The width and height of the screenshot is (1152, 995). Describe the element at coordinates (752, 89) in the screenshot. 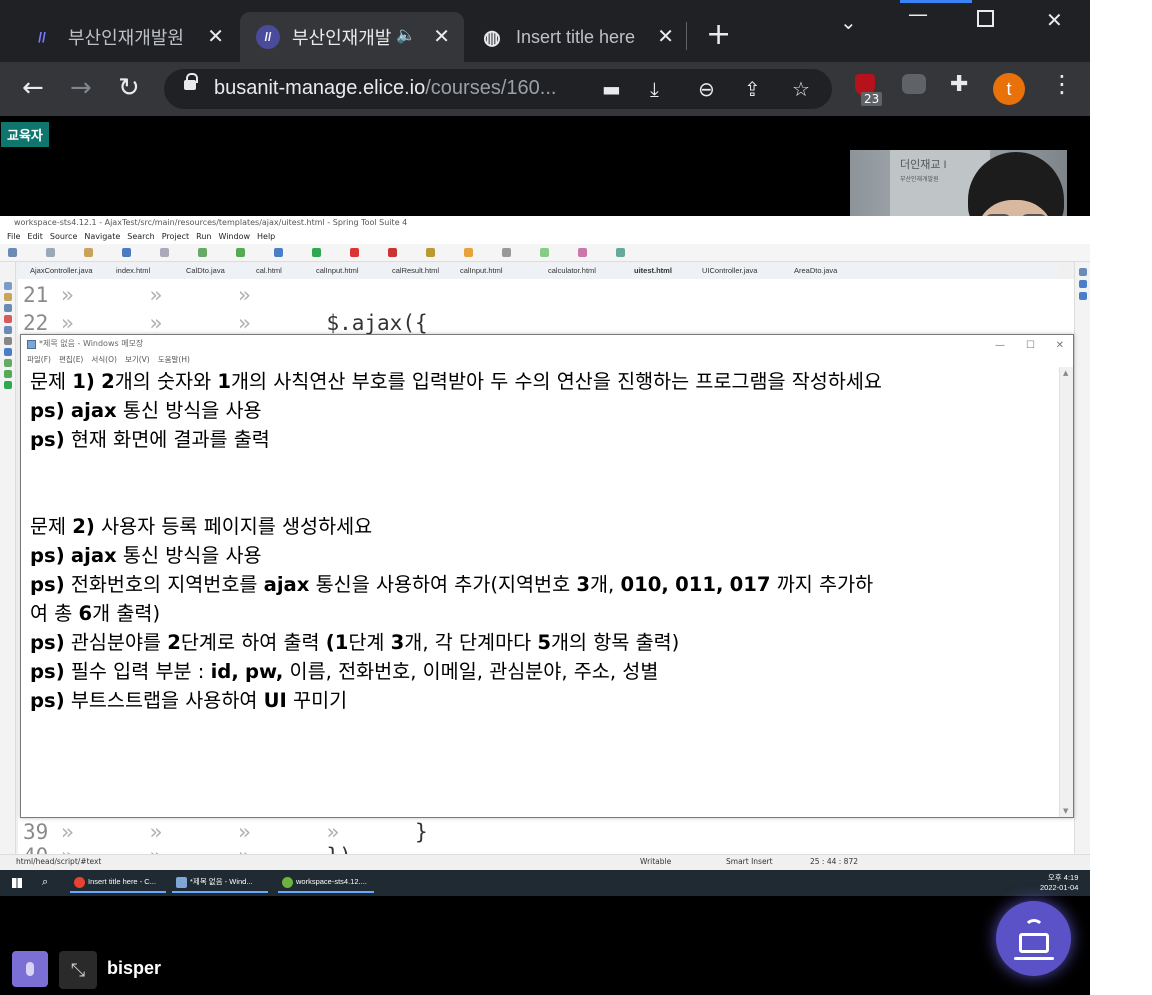

I see `share-icon: ⇪` at that location.